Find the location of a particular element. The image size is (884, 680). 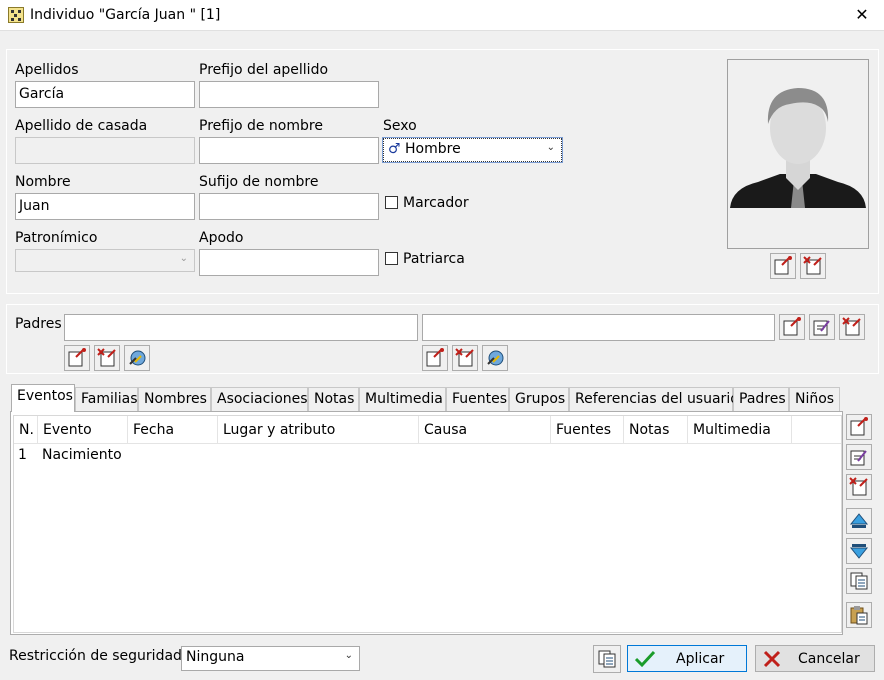

prefijo-apellido-label: Prefijo del apellido is located at coordinates (264, 70).